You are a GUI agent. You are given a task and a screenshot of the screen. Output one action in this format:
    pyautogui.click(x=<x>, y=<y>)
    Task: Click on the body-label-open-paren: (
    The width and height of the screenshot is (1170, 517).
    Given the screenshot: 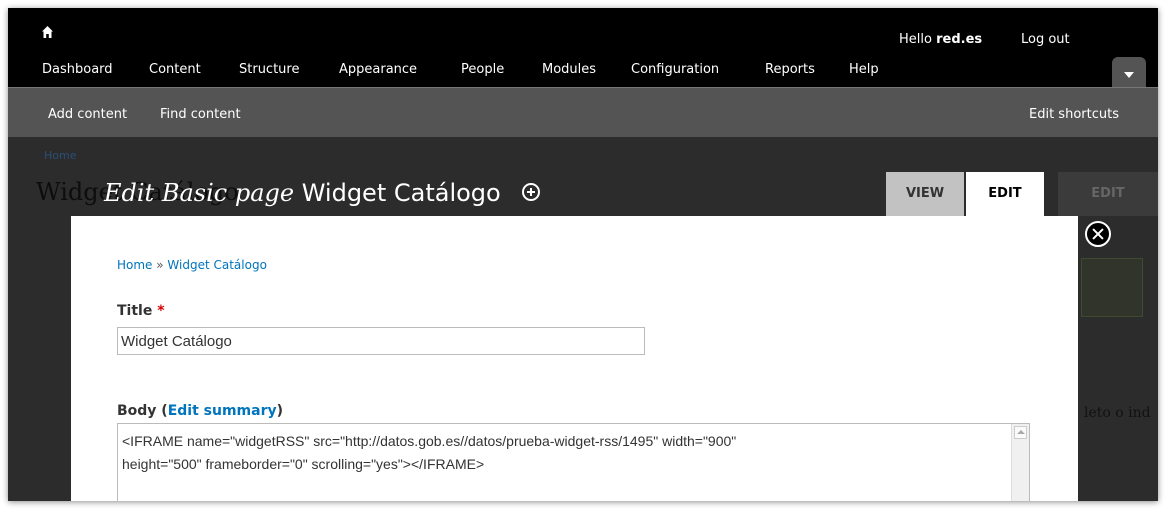 What is the action you would take?
    pyautogui.click(x=162, y=411)
    